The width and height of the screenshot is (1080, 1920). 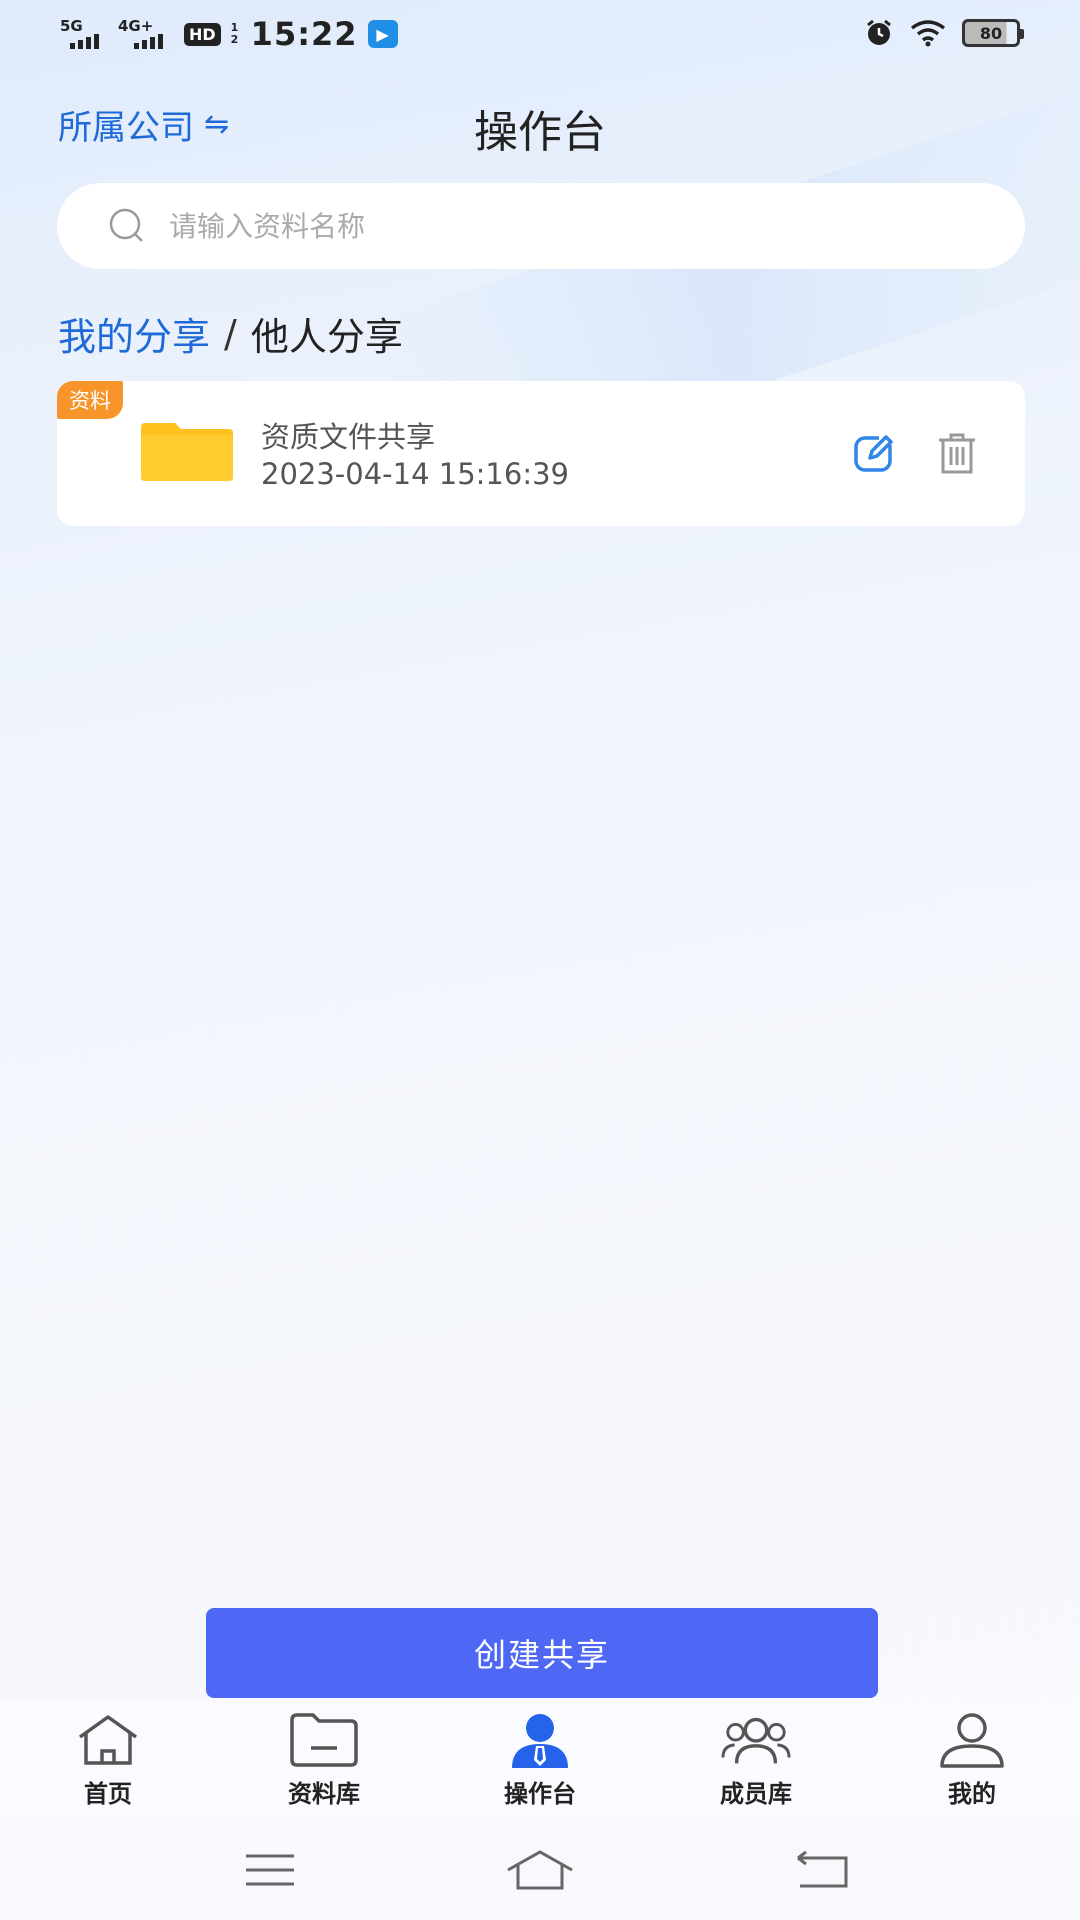 I want to click on search-input, so click(x=569, y=226).